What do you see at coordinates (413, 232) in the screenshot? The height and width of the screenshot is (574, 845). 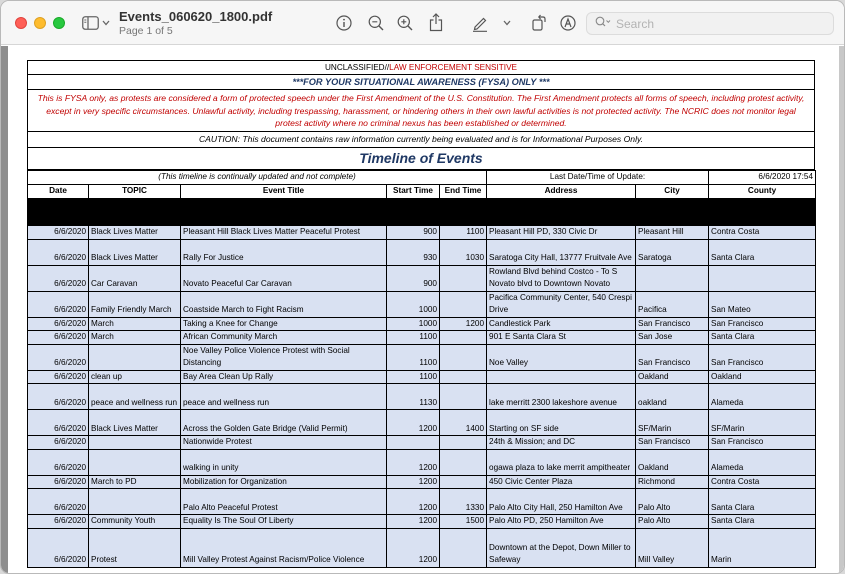 I see `event-start-time: 900` at bounding box center [413, 232].